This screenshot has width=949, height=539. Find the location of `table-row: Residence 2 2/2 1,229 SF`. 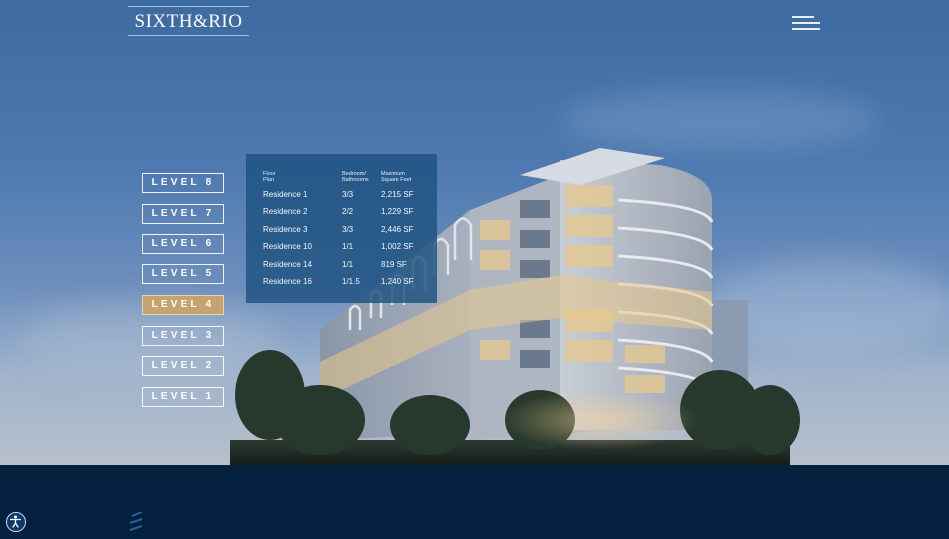

table-row: Residence 2 2/2 1,229 SF is located at coordinates (341, 214).